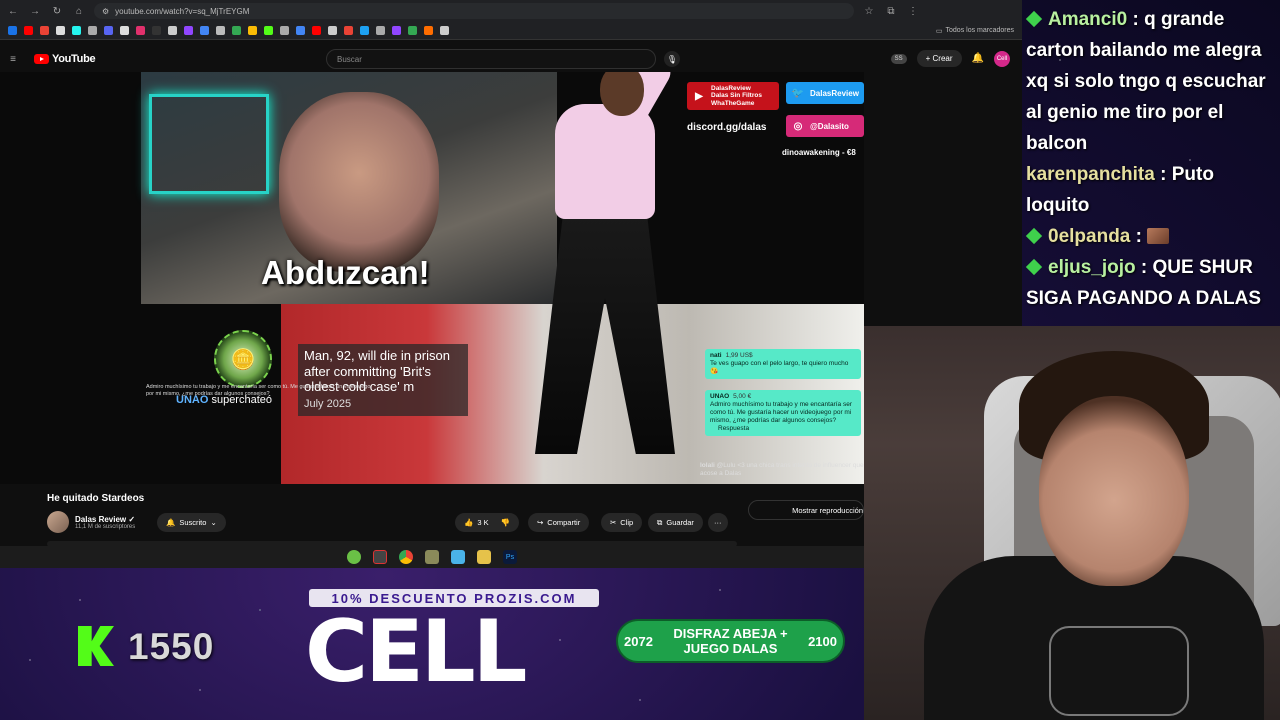  Describe the element at coordinates (510, 557) in the screenshot. I see `photoshop-app-icon: Ps` at that location.